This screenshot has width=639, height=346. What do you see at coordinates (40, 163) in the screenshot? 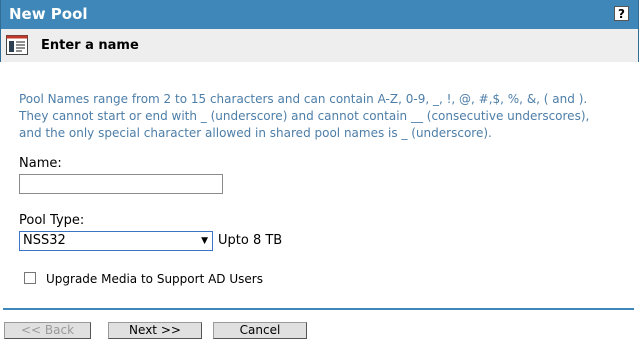
I see `name-label: Name:` at bounding box center [40, 163].